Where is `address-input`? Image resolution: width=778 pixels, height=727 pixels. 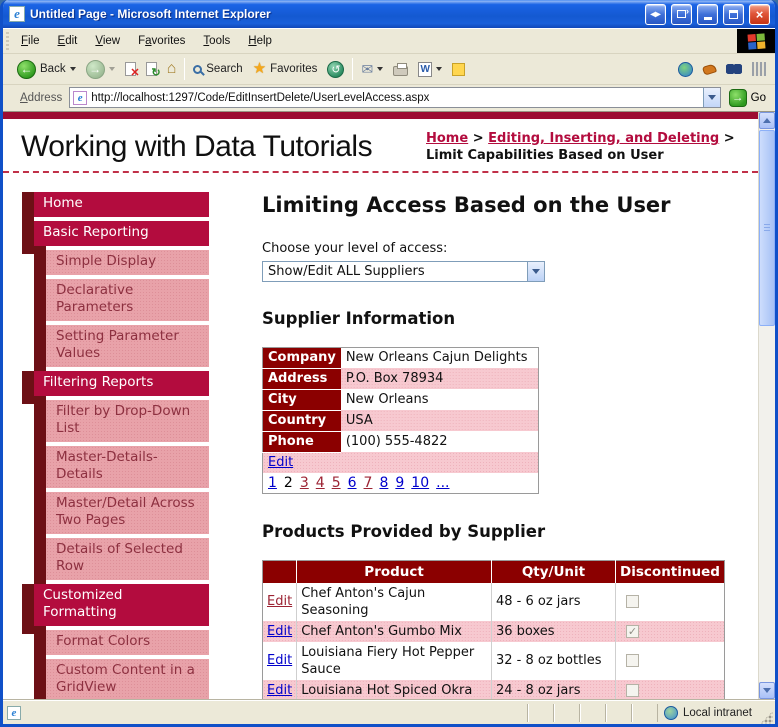
address-input is located at coordinates (395, 97).